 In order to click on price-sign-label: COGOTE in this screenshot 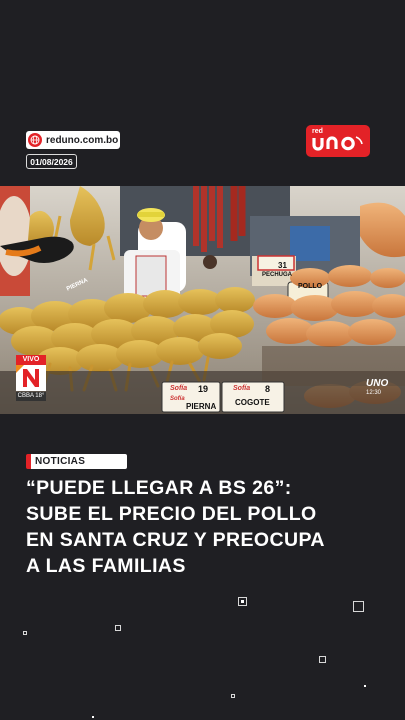, I will do `click(252, 402)`.